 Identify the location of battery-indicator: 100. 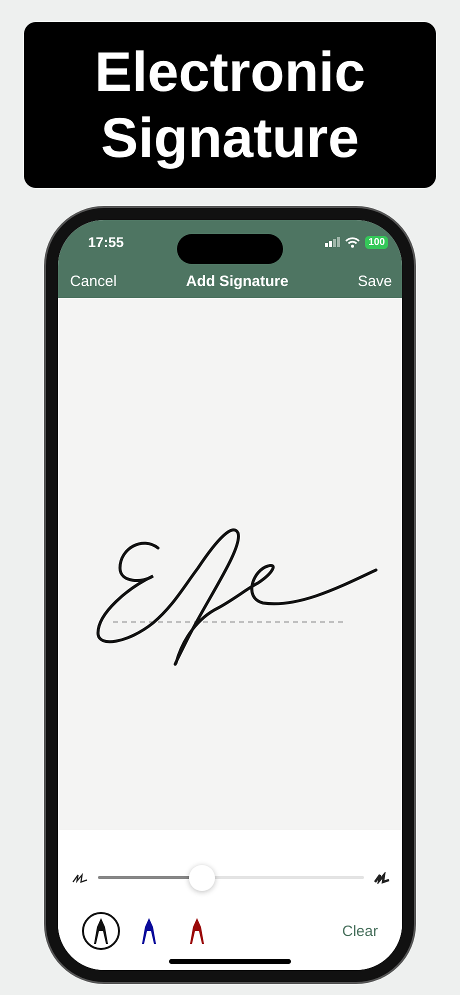
(376, 242).